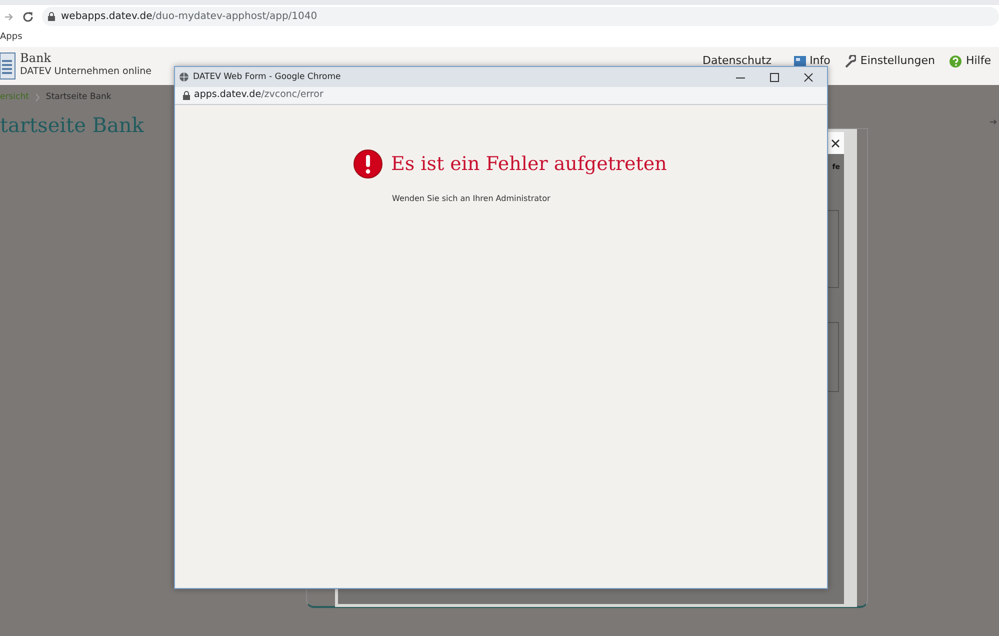  What do you see at coordinates (472, 199) in the screenshot?
I see `error-message: Wenden Sie sich an Ihren Administrator` at bounding box center [472, 199].